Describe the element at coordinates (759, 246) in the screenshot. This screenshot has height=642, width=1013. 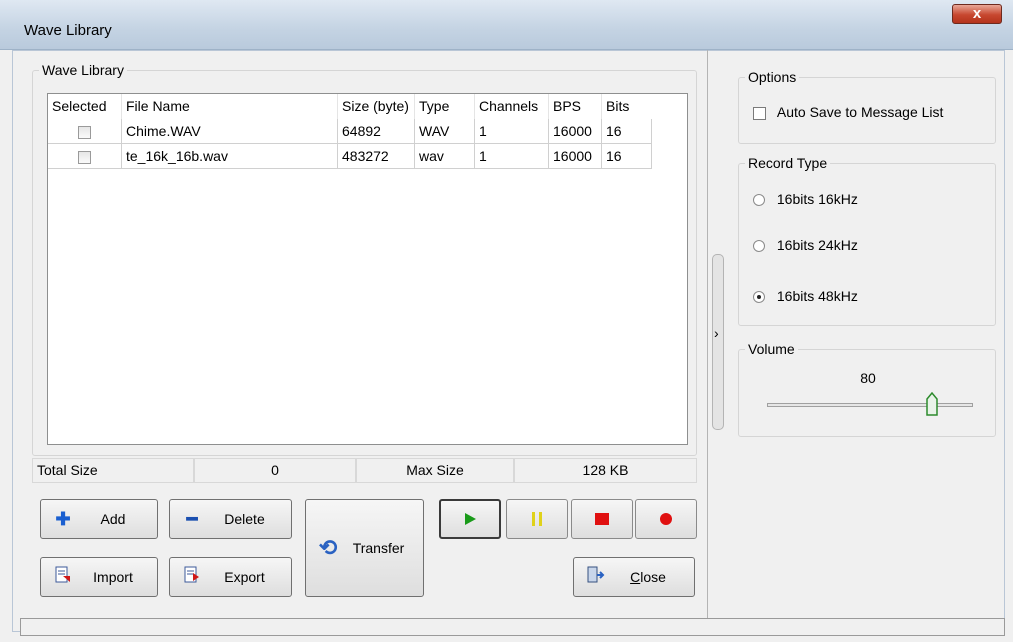
I see `radio-24k` at that location.